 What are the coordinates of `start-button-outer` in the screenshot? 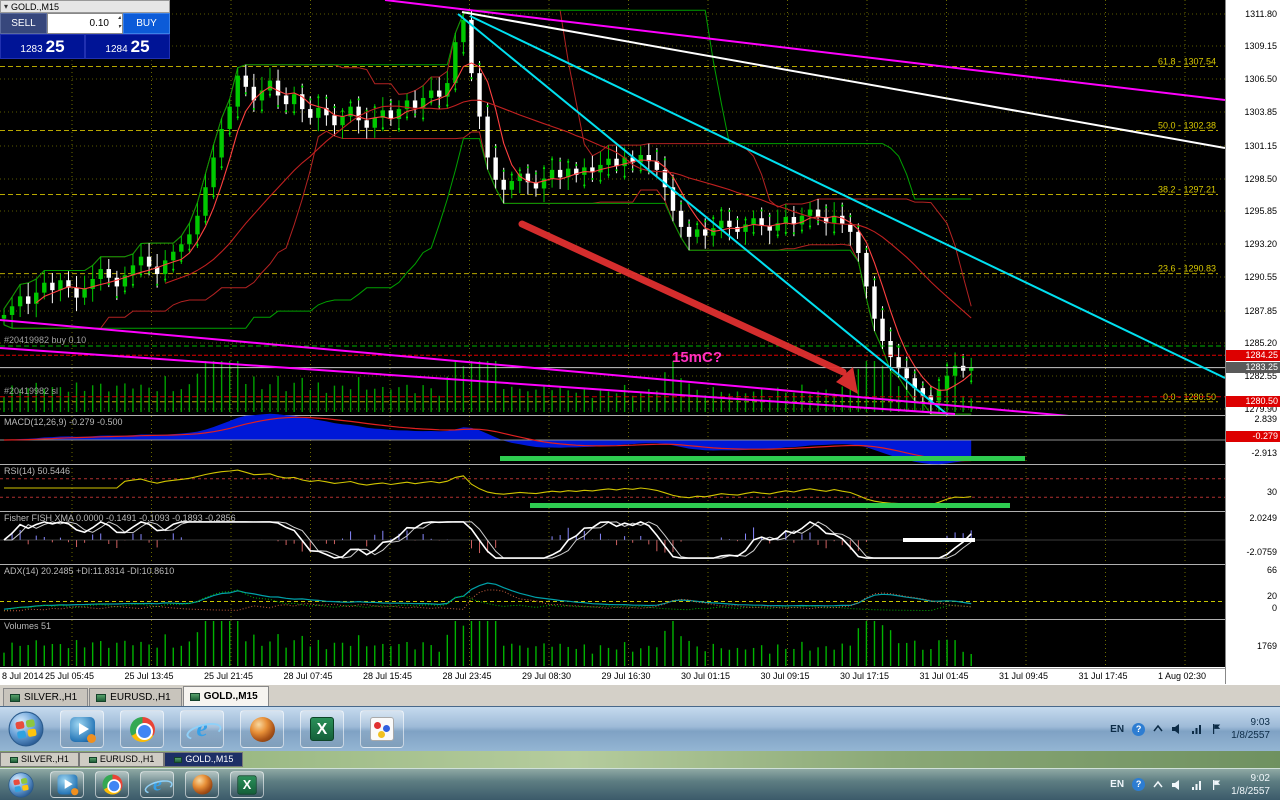 It's located at (21, 784).